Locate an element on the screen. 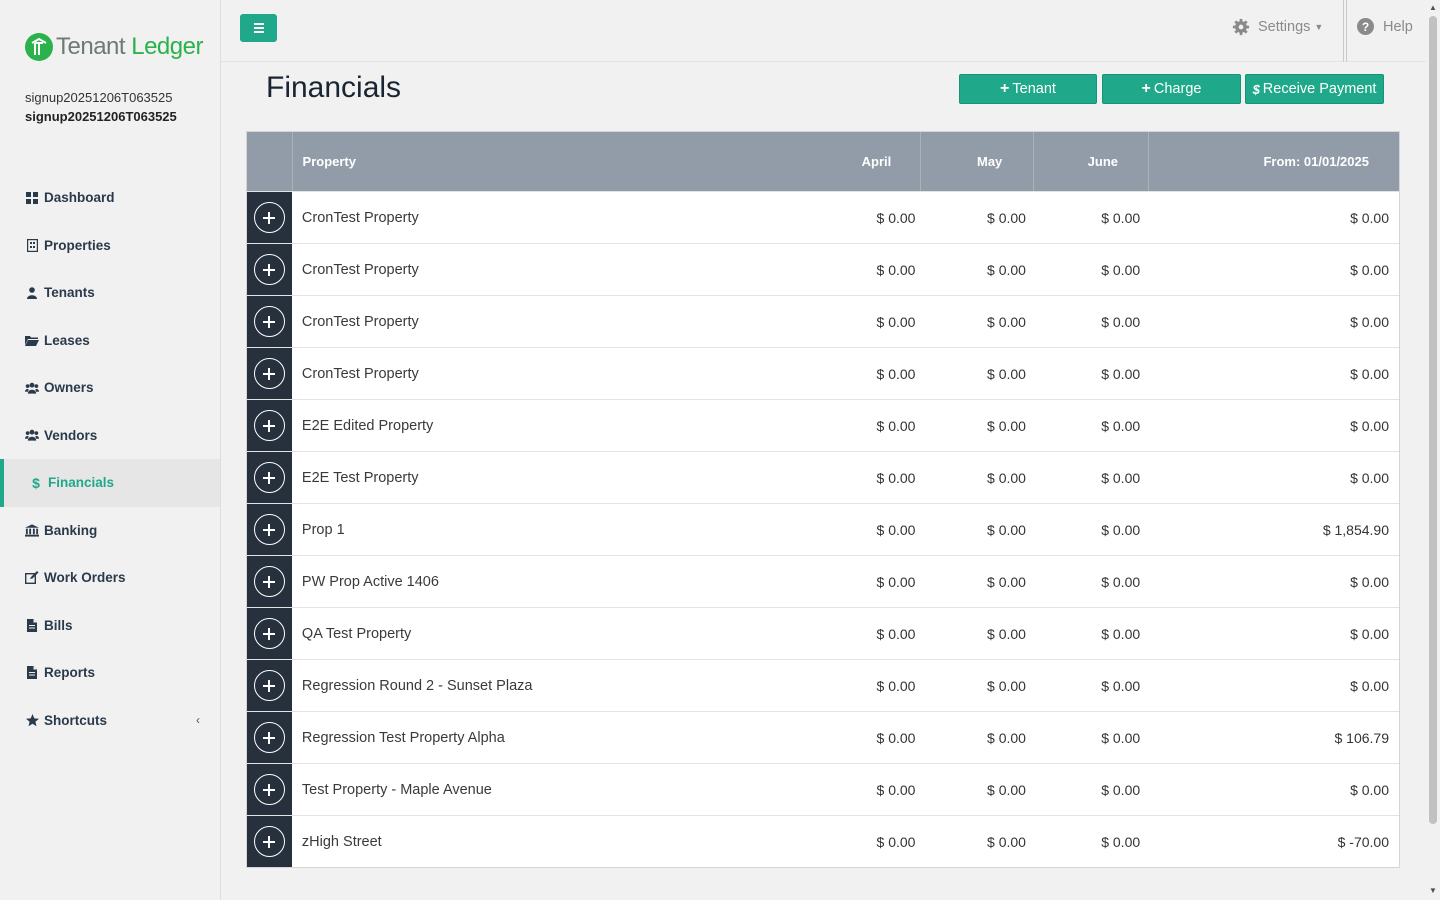 Image resolution: width=1440 pixels, height=900 pixels. help-link: ? Help is located at coordinates (1385, 26).